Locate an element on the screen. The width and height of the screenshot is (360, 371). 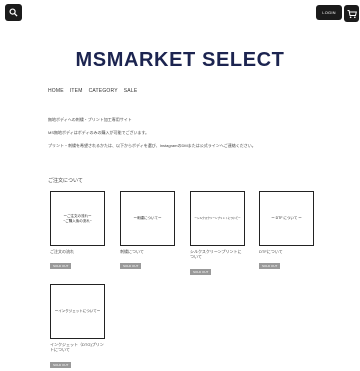
cart-button is located at coordinates (351, 13).